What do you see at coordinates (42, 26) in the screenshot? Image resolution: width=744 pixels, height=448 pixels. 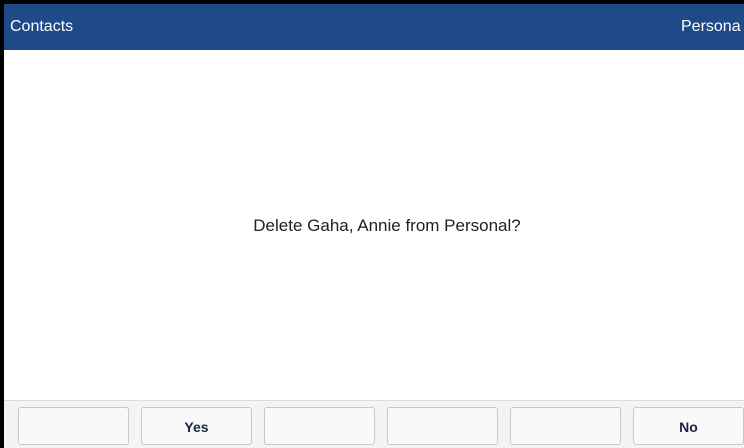 I see `screen-title: Contacts` at bounding box center [42, 26].